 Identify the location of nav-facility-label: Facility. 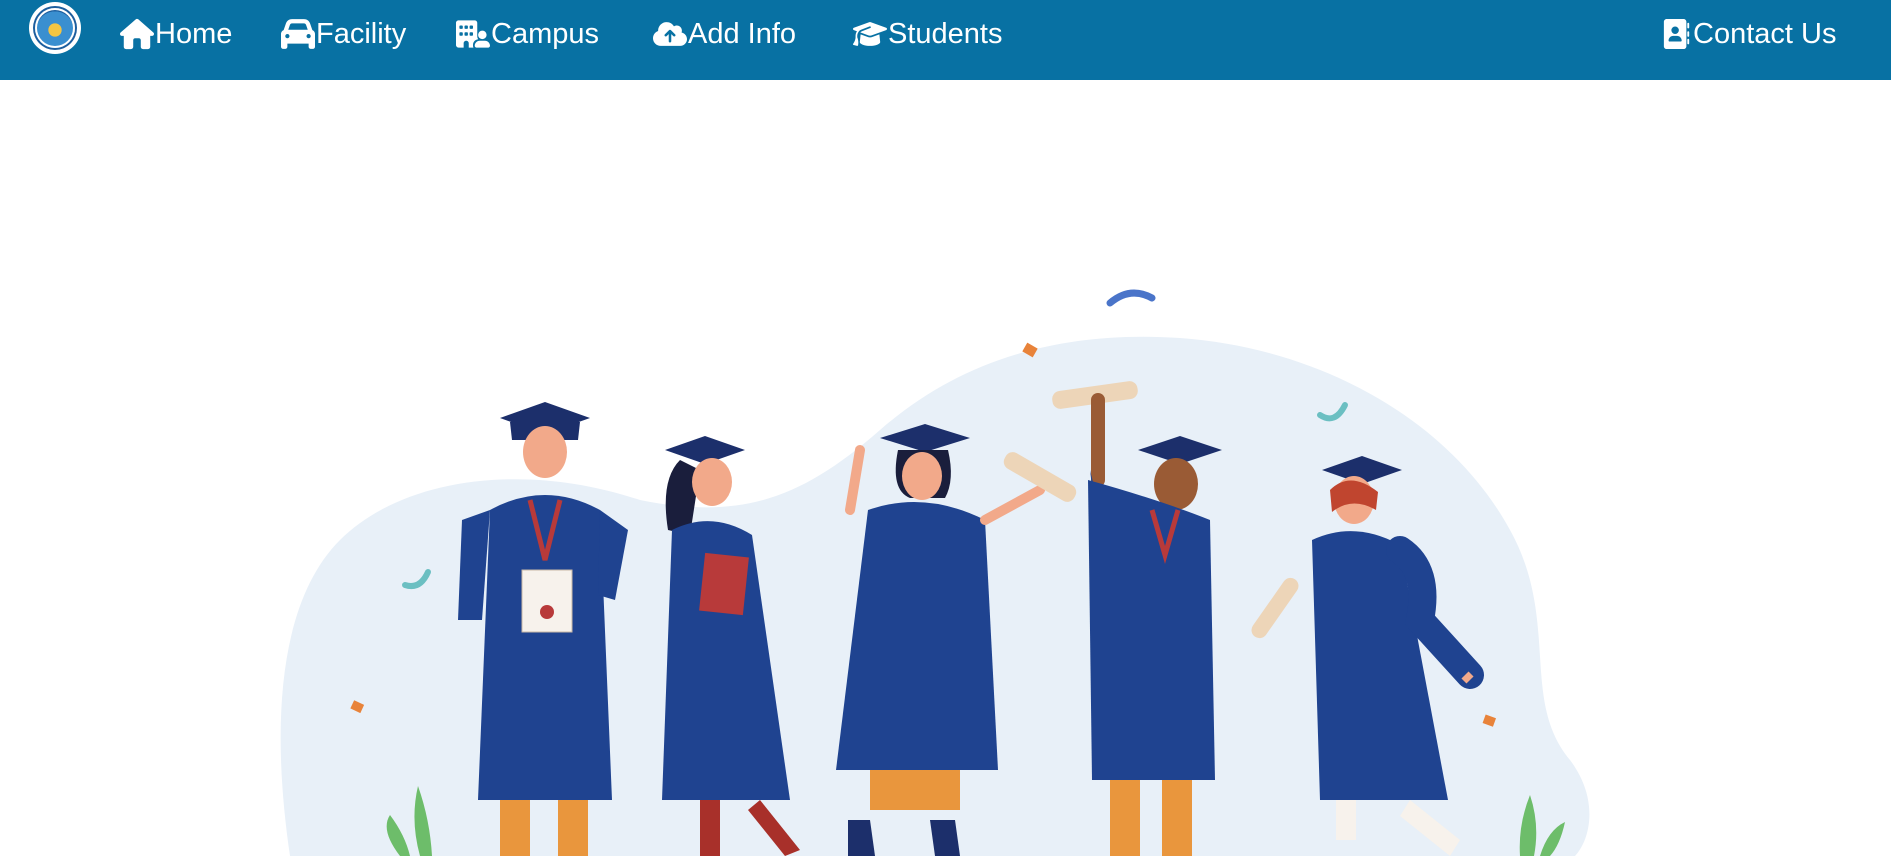
(361, 33).